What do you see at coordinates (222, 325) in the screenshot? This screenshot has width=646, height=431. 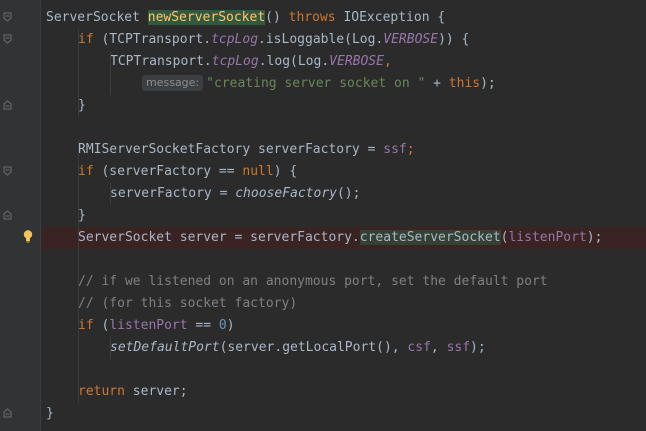 I see `code-token: 0` at bounding box center [222, 325].